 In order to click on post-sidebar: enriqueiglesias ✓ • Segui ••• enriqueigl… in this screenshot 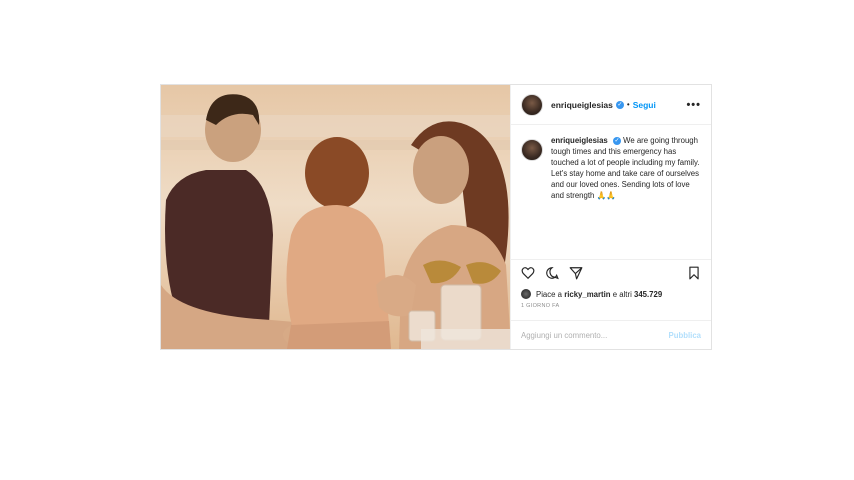, I will do `click(610, 217)`.